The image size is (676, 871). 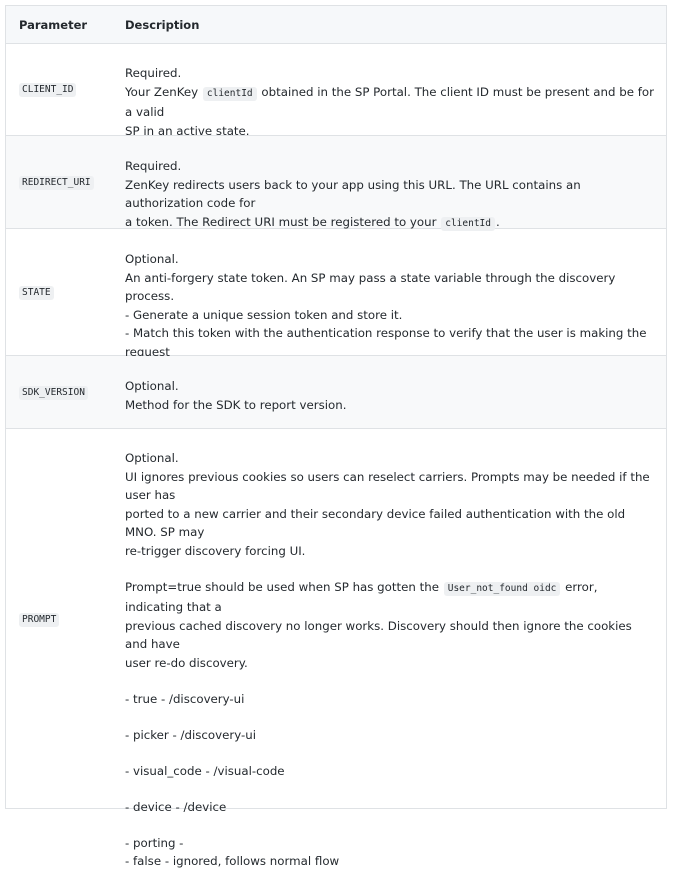 I want to click on description-line: - false - ignored, follows normal flow, so click(x=232, y=861).